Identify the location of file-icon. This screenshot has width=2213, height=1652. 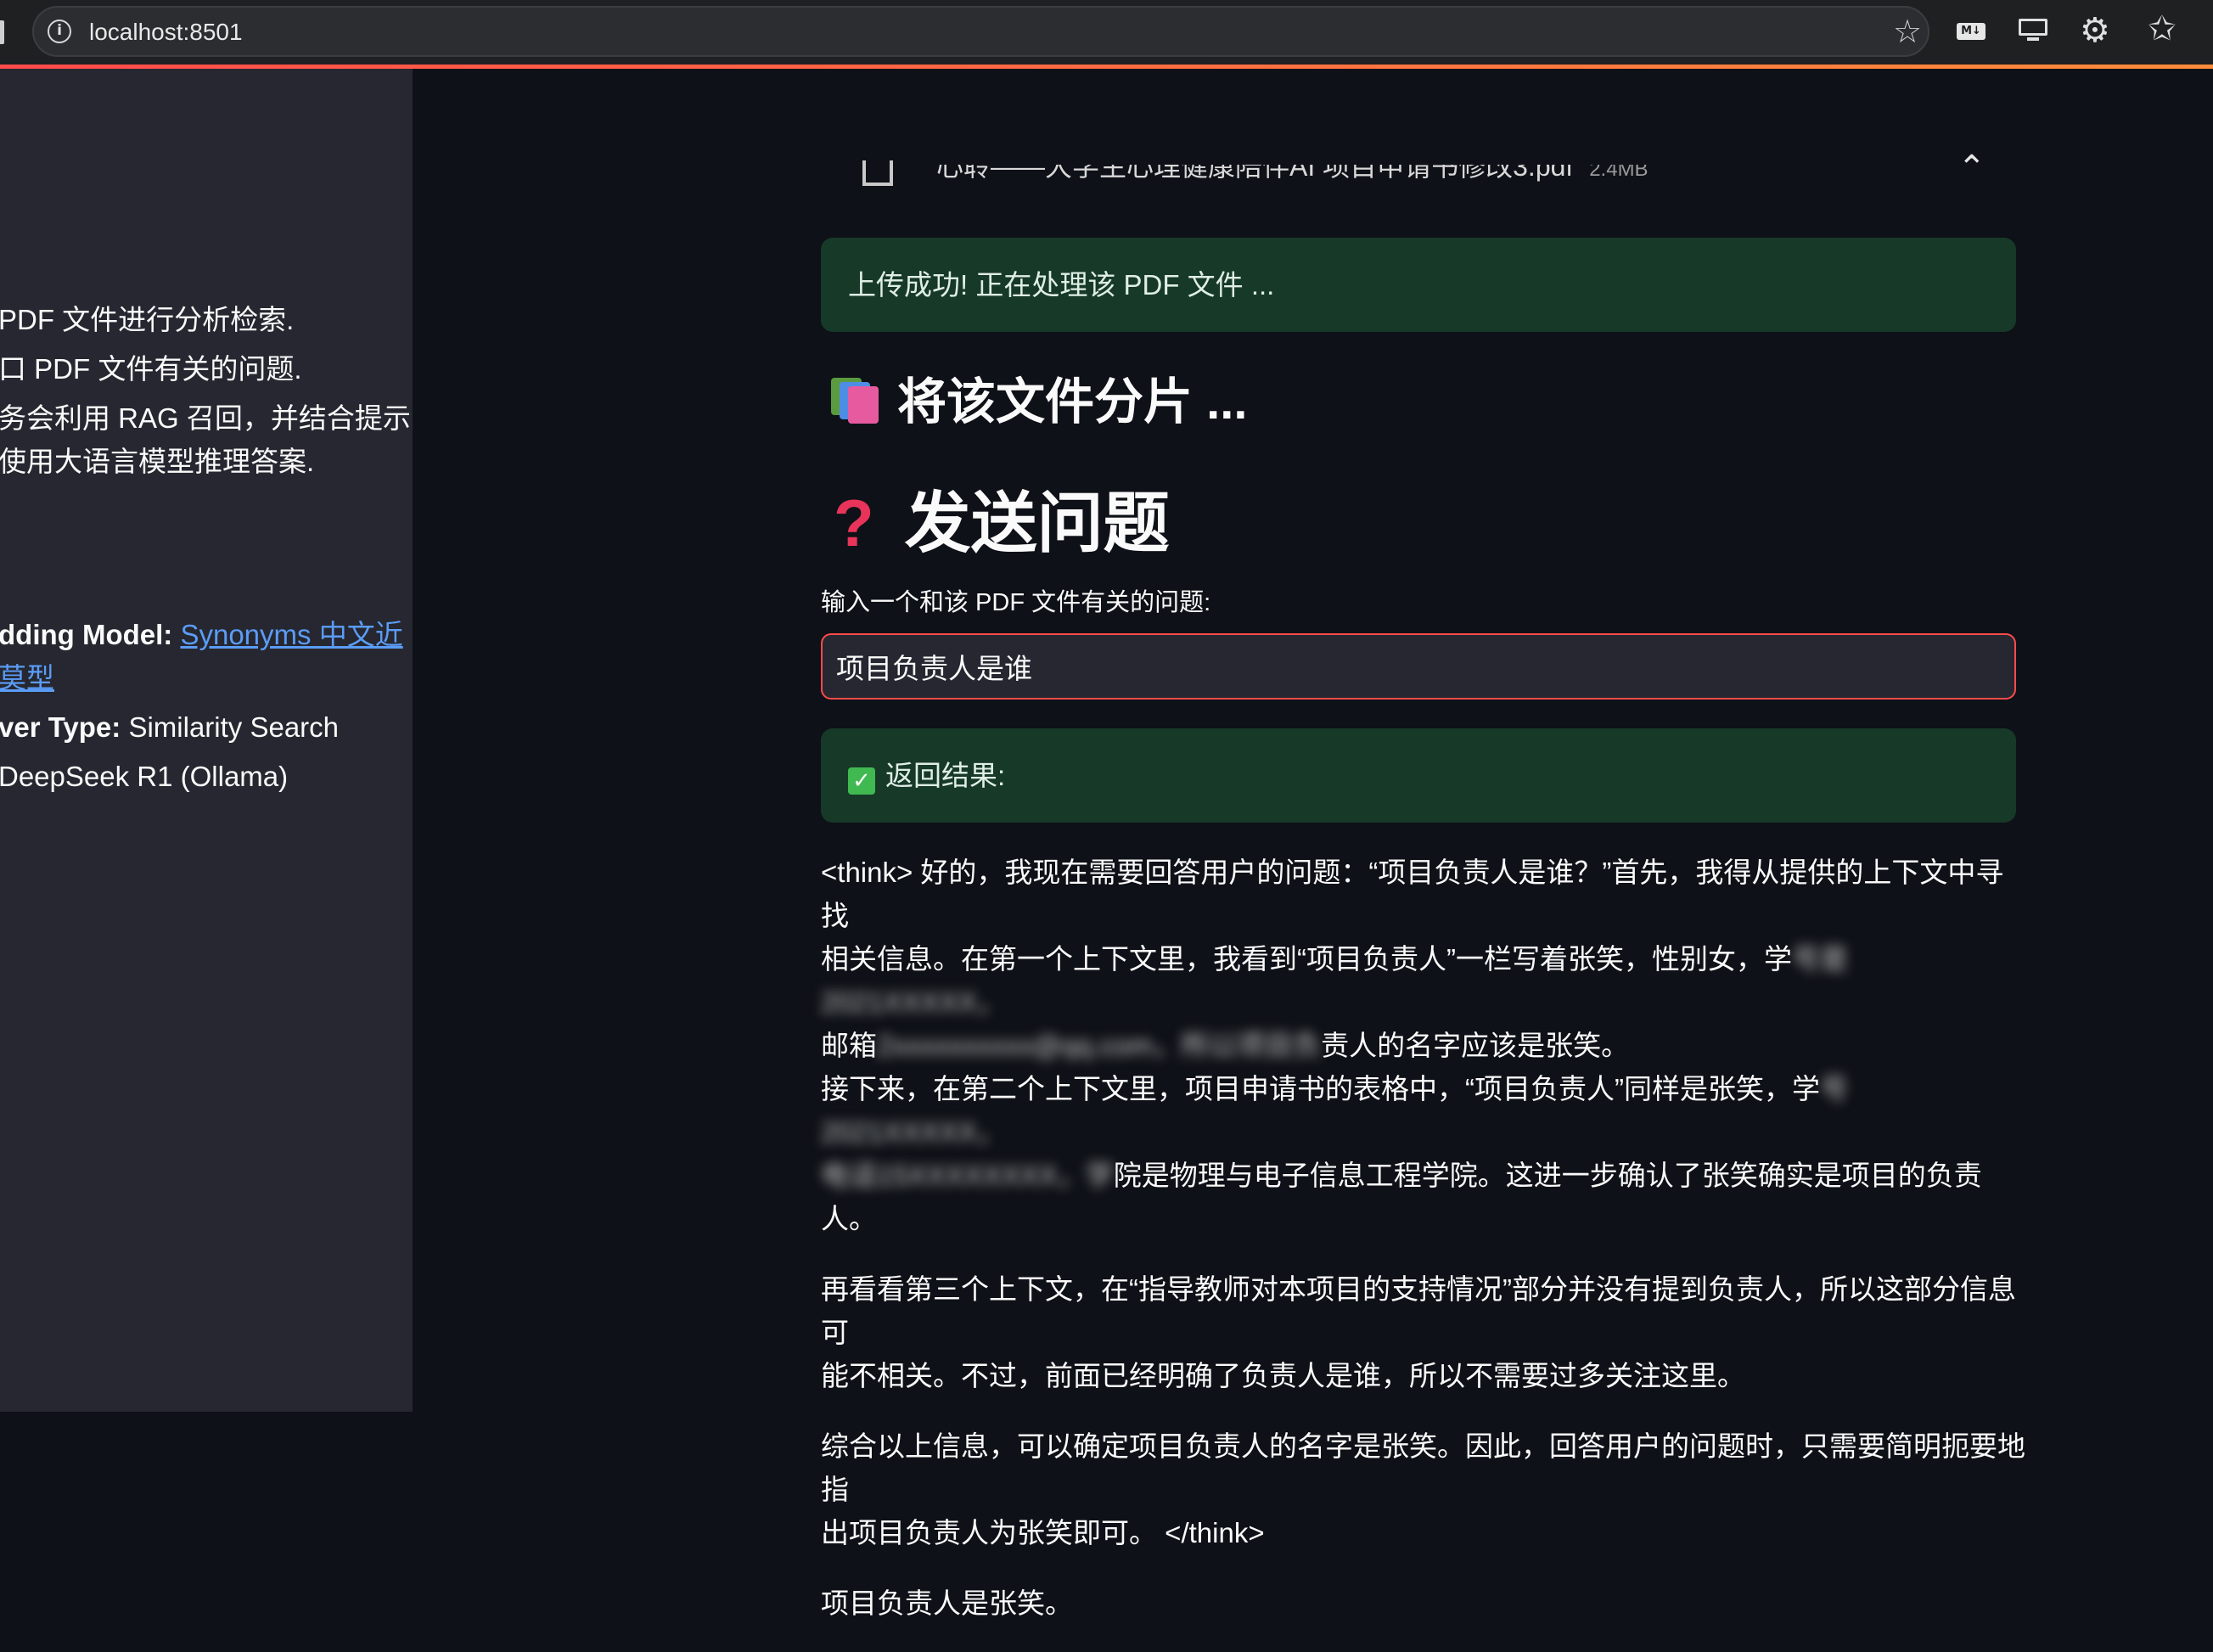
(877, 173).